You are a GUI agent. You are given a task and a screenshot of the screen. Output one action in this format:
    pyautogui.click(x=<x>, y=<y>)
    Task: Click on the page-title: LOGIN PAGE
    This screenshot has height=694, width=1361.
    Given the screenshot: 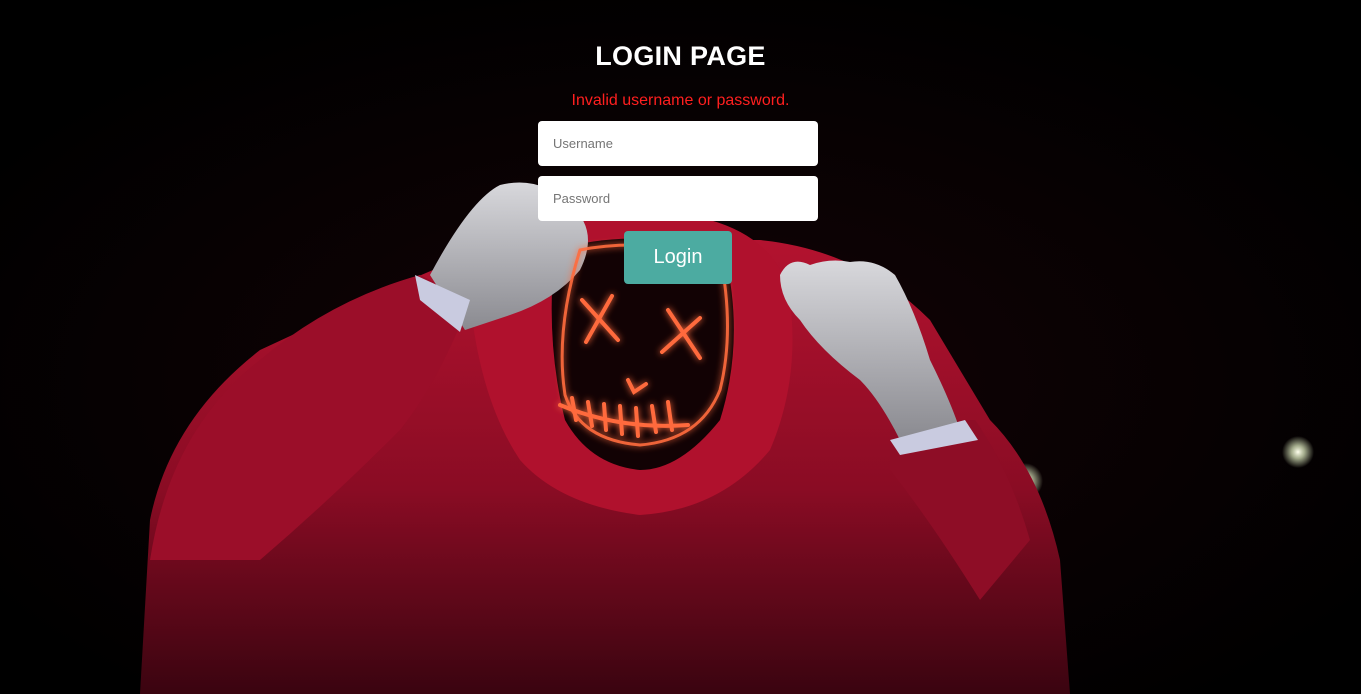 What is the action you would take?
    pyautogui.click(x=680, y=56)
    